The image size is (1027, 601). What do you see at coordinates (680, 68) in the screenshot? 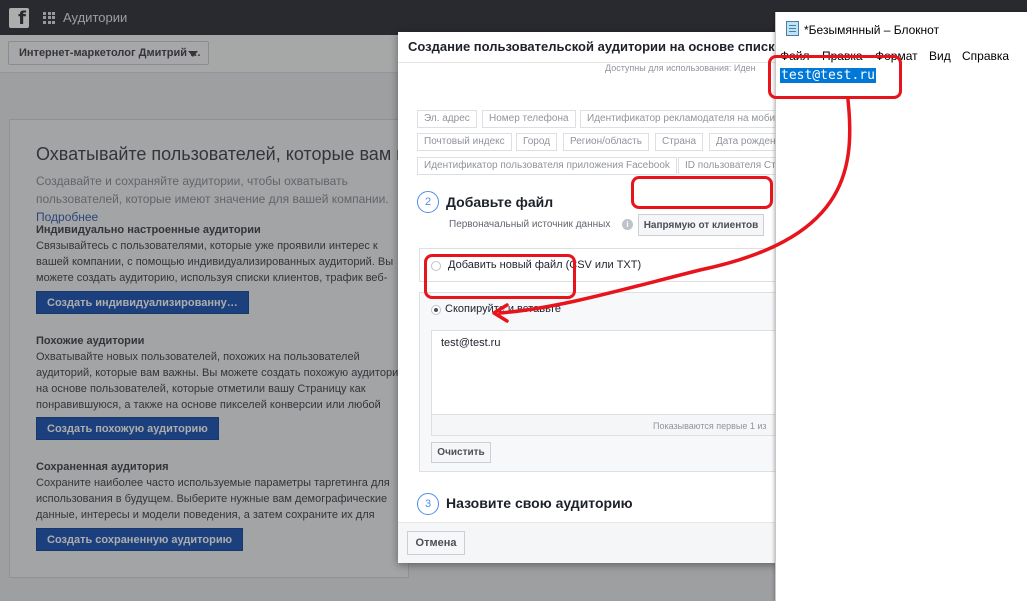
I see `available-identifiers-note: Доступны для использования: Иден` at bounding box center [680, 68].